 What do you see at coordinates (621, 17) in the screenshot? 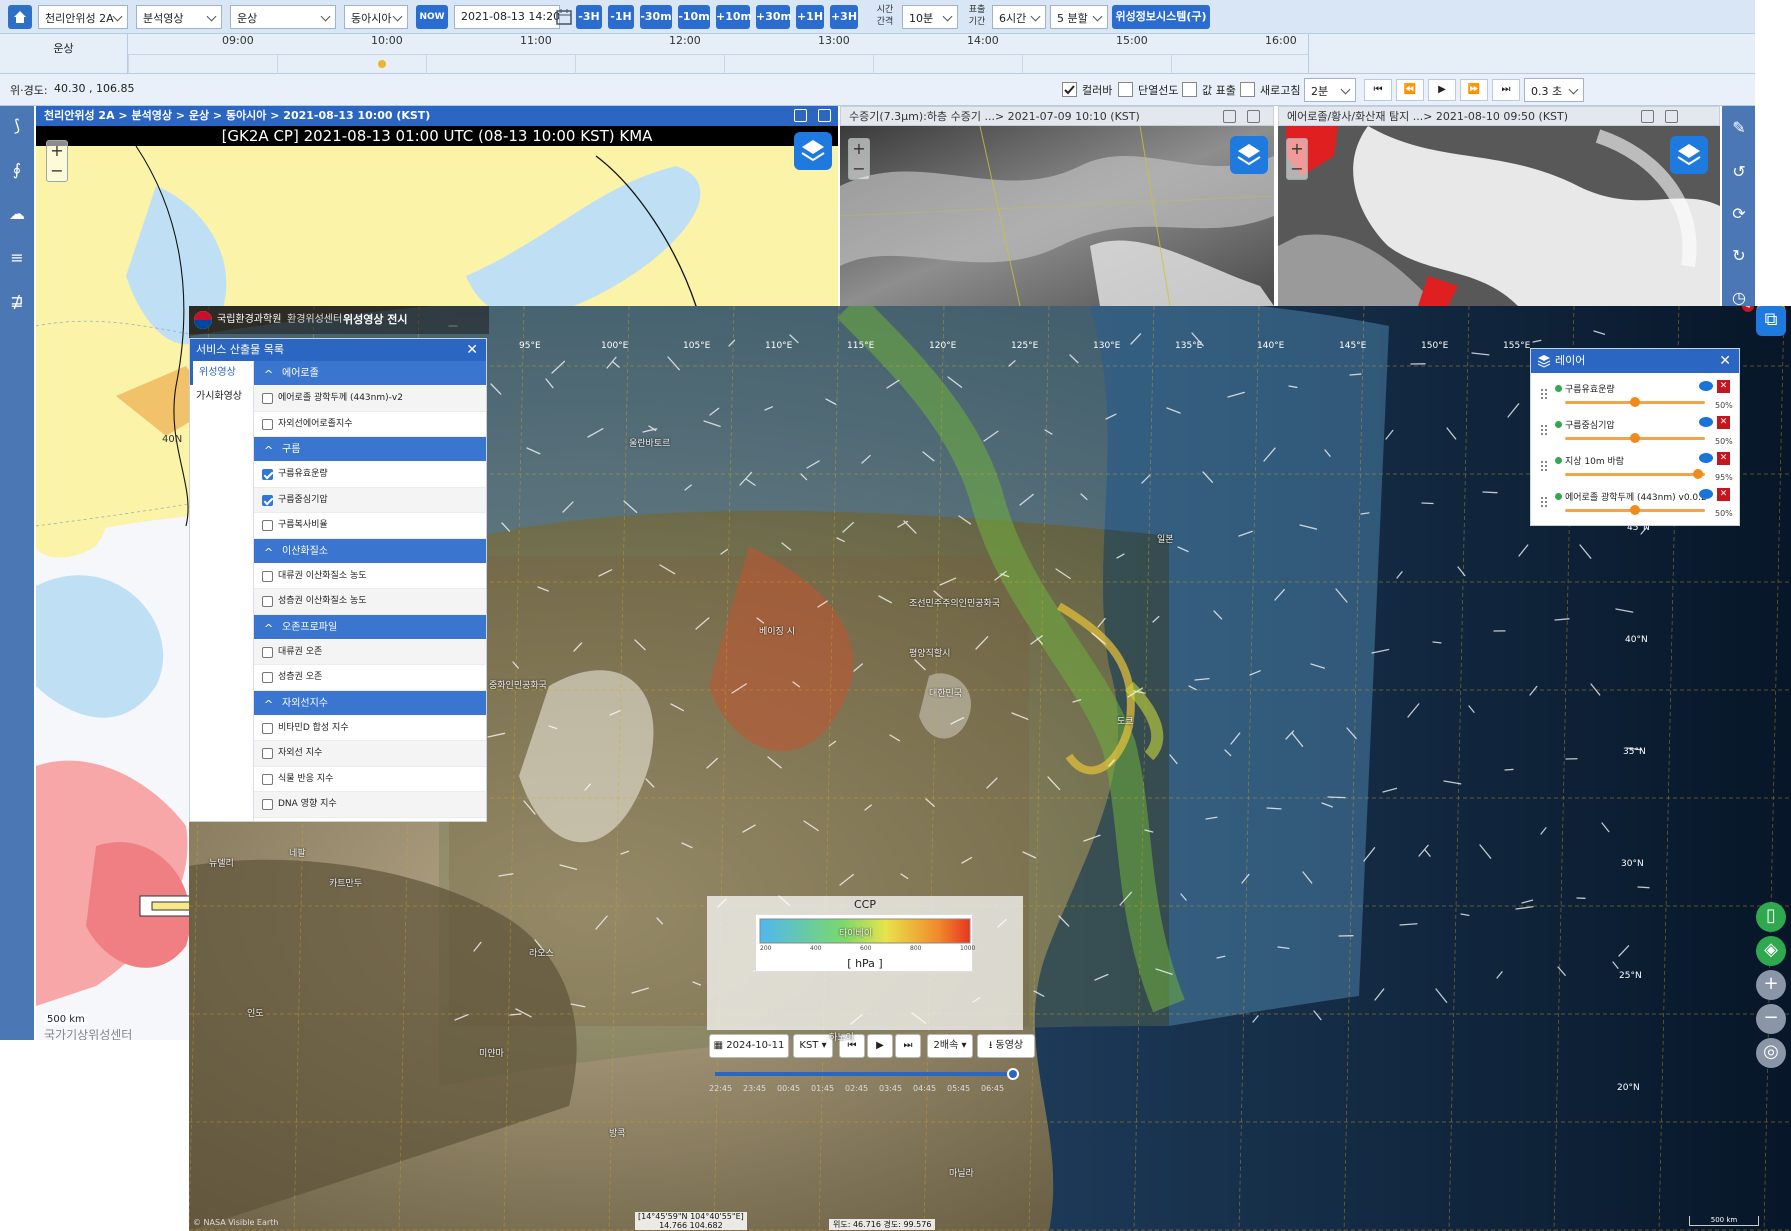
I see `time-step-button: -1H` at bounding box center [621, 17].